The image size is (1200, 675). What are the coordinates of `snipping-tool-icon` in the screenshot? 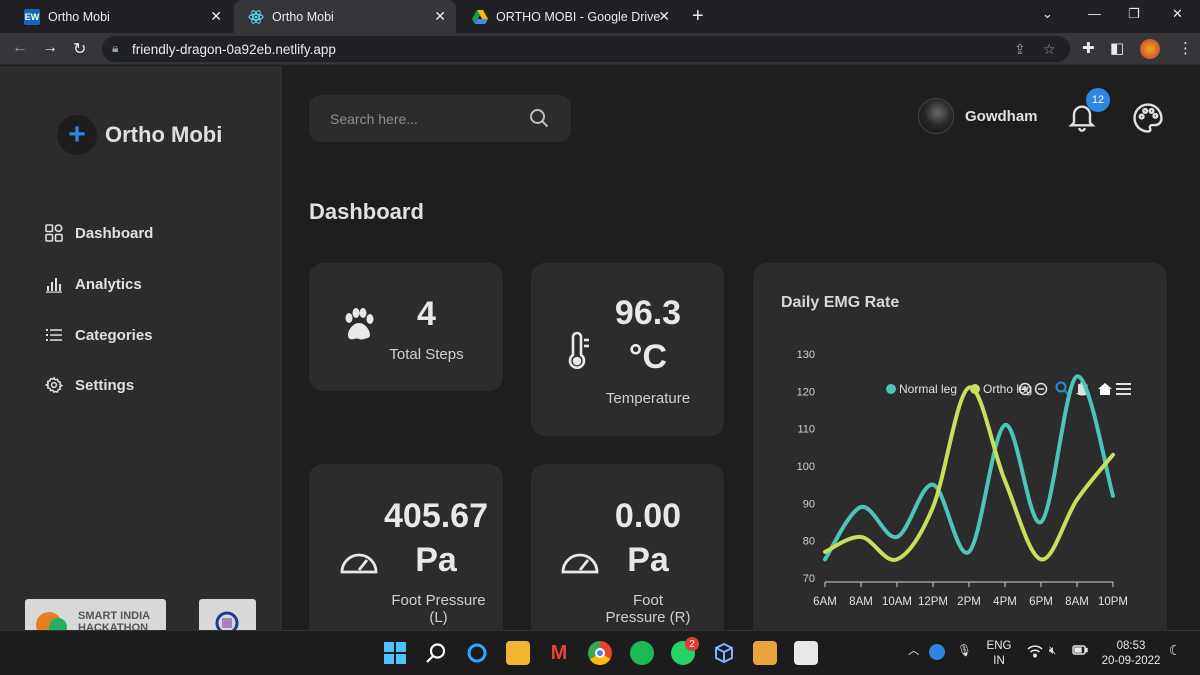 It's located at (806, 653).